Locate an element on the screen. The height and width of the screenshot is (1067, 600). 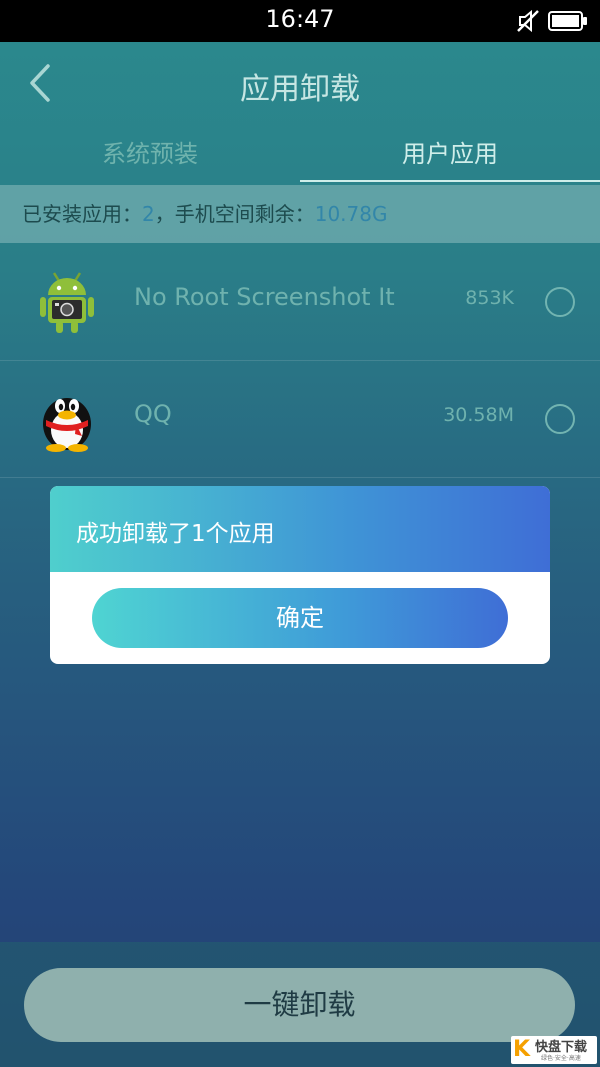
dialog-header: 成功卸载了1个应用 is located at coordinates (300, 529).